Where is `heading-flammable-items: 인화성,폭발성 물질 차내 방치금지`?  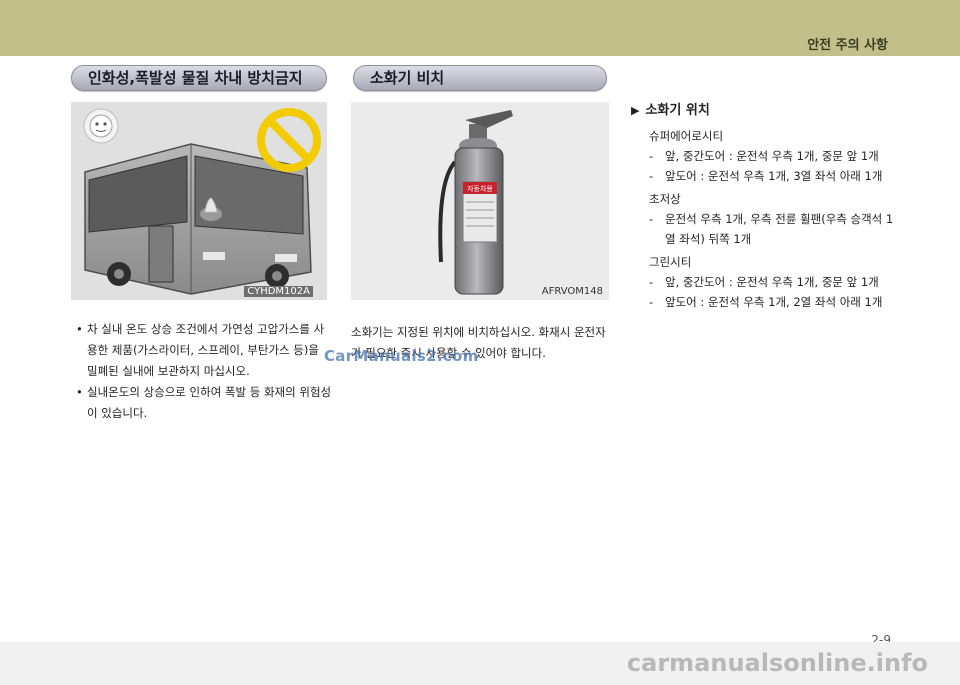
heading-flammable-items: 인화성,폭발성 물질 차내 방치금지 is located at coordinates (199, 78).